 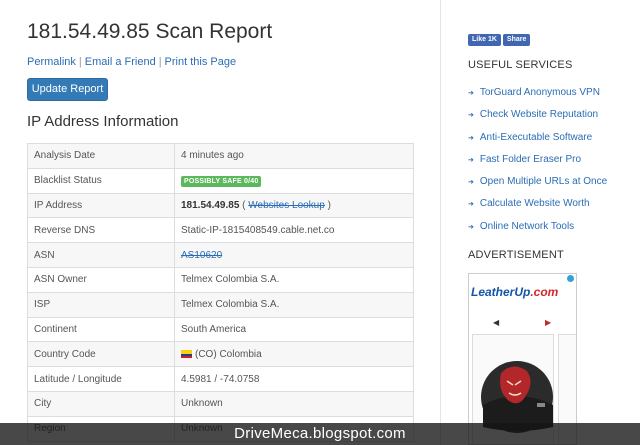 I want to click on update-report-button: Update Report, so click(x=67, y=89).